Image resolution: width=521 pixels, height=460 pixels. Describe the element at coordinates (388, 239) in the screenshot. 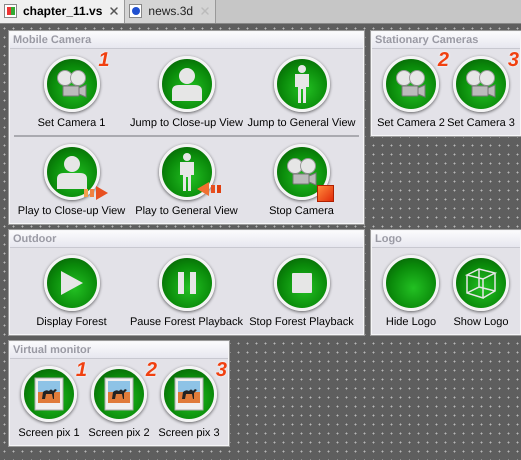

I see `panel-title: Logo` at that location.